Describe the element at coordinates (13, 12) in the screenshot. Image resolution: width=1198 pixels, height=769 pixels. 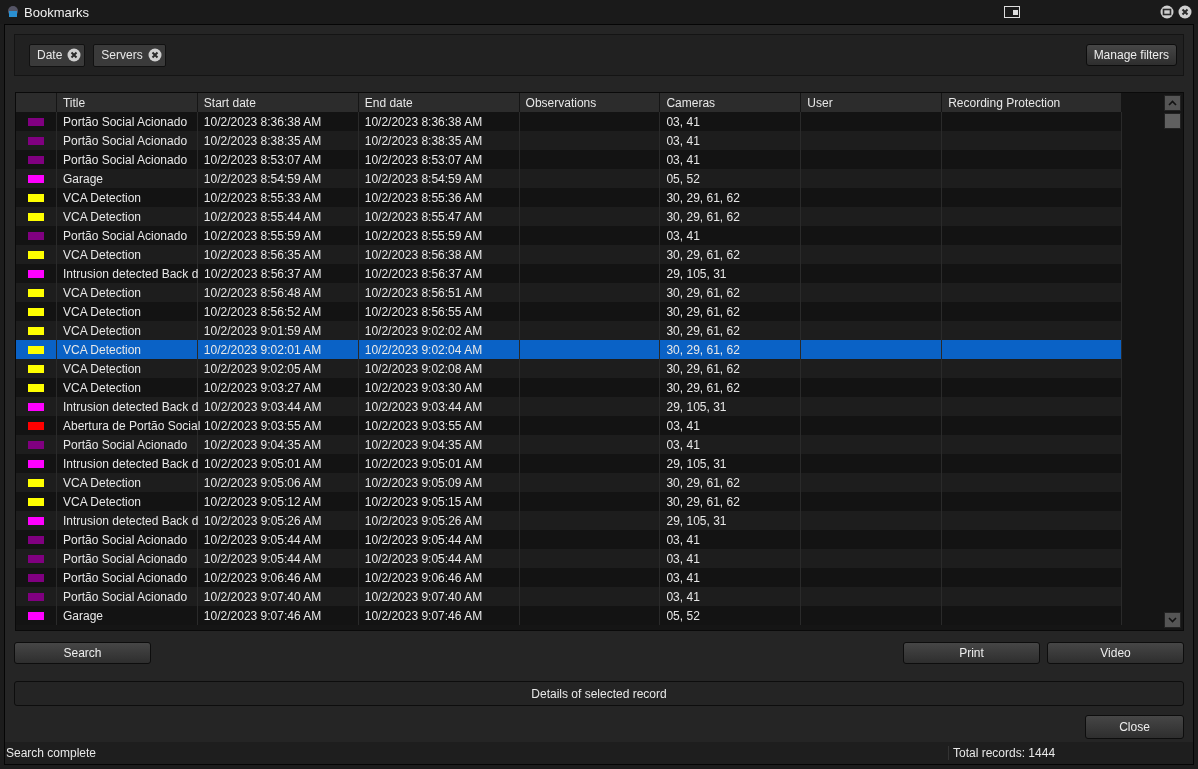
I see `app-icon` at that location.